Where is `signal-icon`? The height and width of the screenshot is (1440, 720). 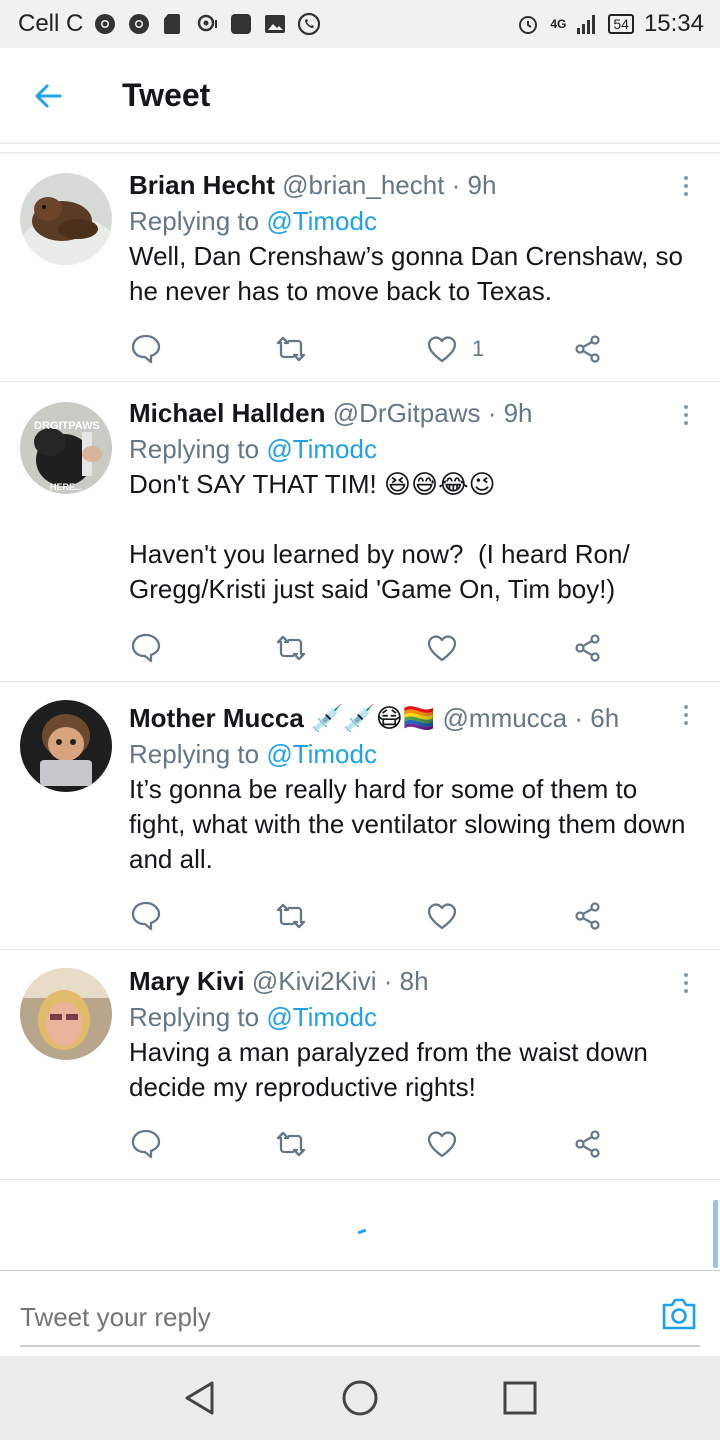 signal-icon is located at coordinates (586, 24).